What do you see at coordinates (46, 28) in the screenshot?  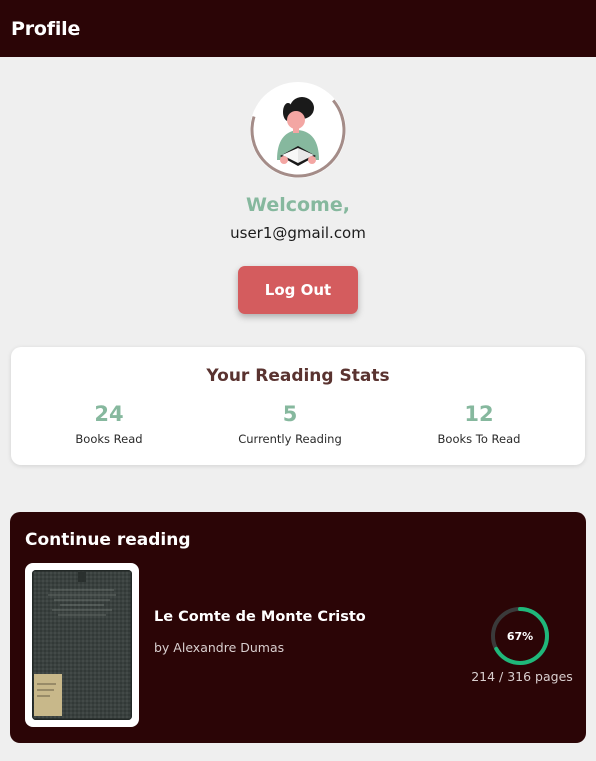 I see `page-title: Profile` at bounding box center [46, 28].